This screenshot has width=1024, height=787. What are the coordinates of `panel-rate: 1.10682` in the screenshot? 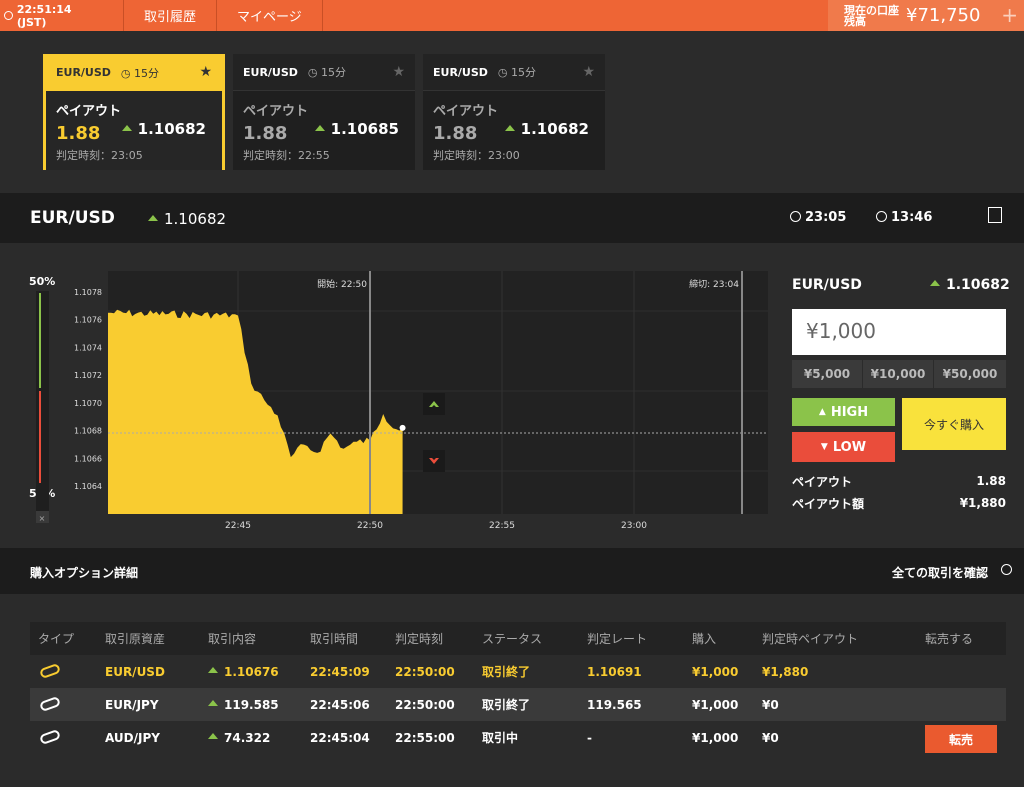 It's located at (970, 285).